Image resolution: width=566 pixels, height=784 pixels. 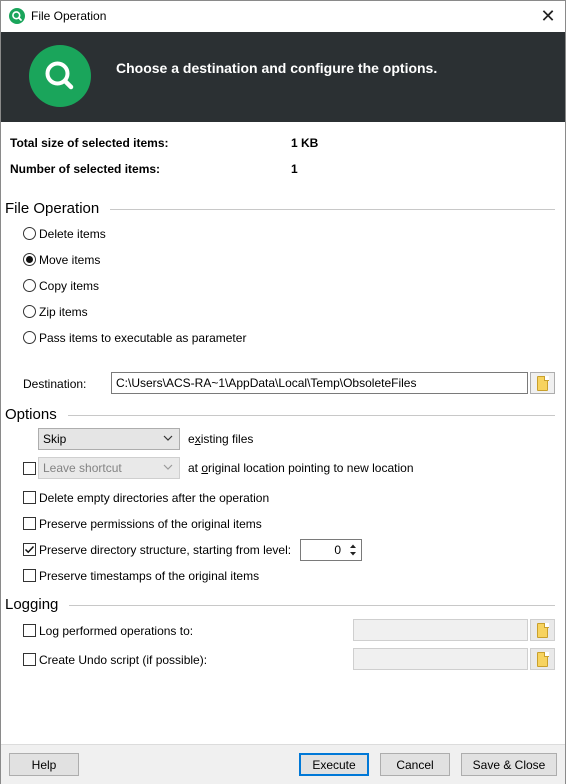 I want to click on dialog-footer: Help Execute Cancel Save & Close, so click(x=283, y=764).